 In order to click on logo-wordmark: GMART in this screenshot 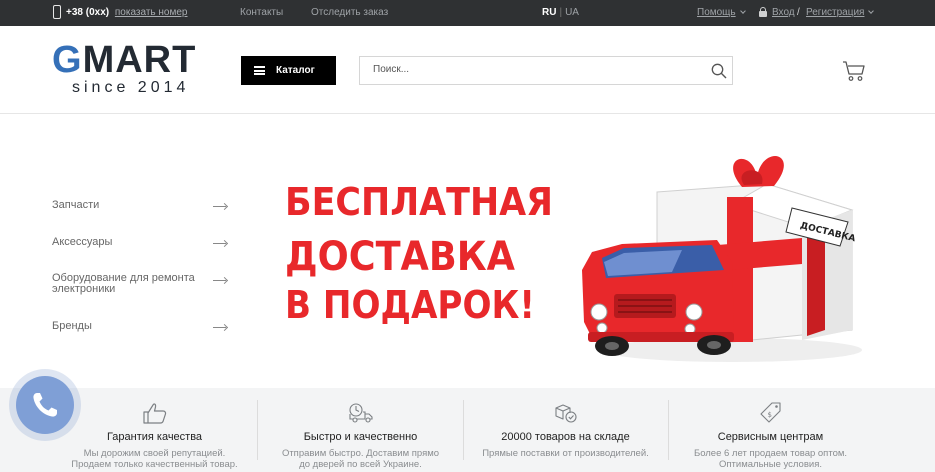, I will do `click(124, 60)`.